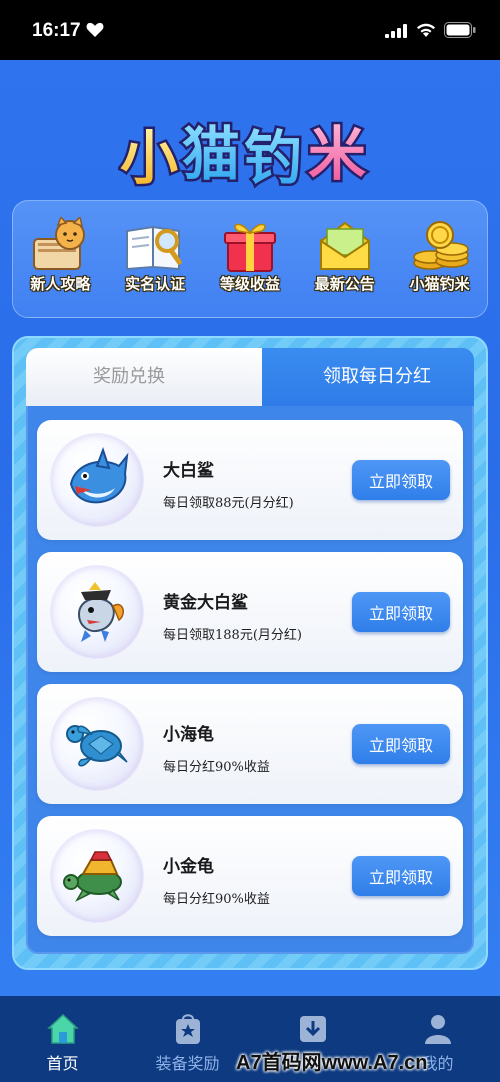 The image size is (500, 1082). What do you see at coordinates (460, 30) in the screenshot?
I see `battery-icon` at bounding box center [460, 30].